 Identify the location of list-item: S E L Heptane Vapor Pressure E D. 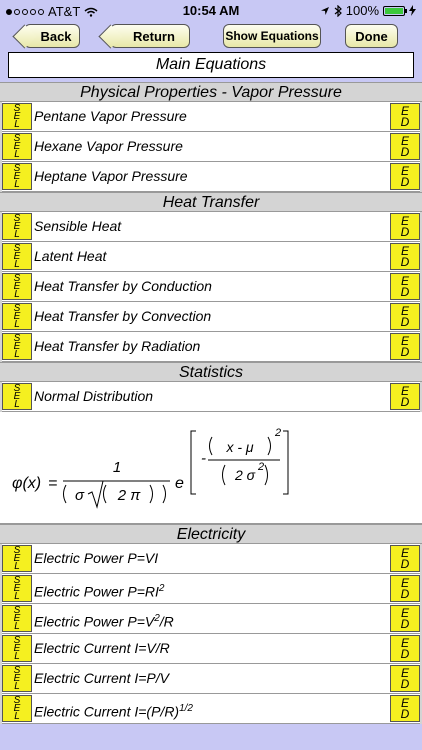
(211, 177).